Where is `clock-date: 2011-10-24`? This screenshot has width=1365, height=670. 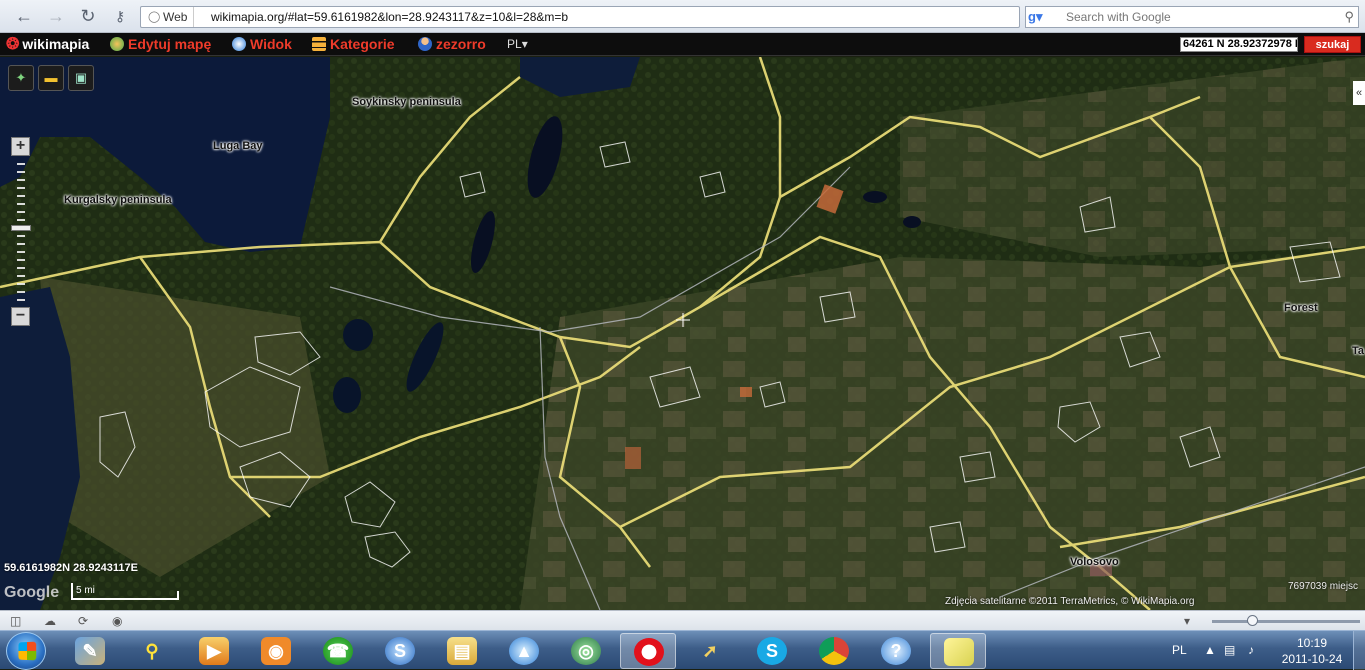
clock-date: 2011-10-24 is located at coordinates (1312, 659).